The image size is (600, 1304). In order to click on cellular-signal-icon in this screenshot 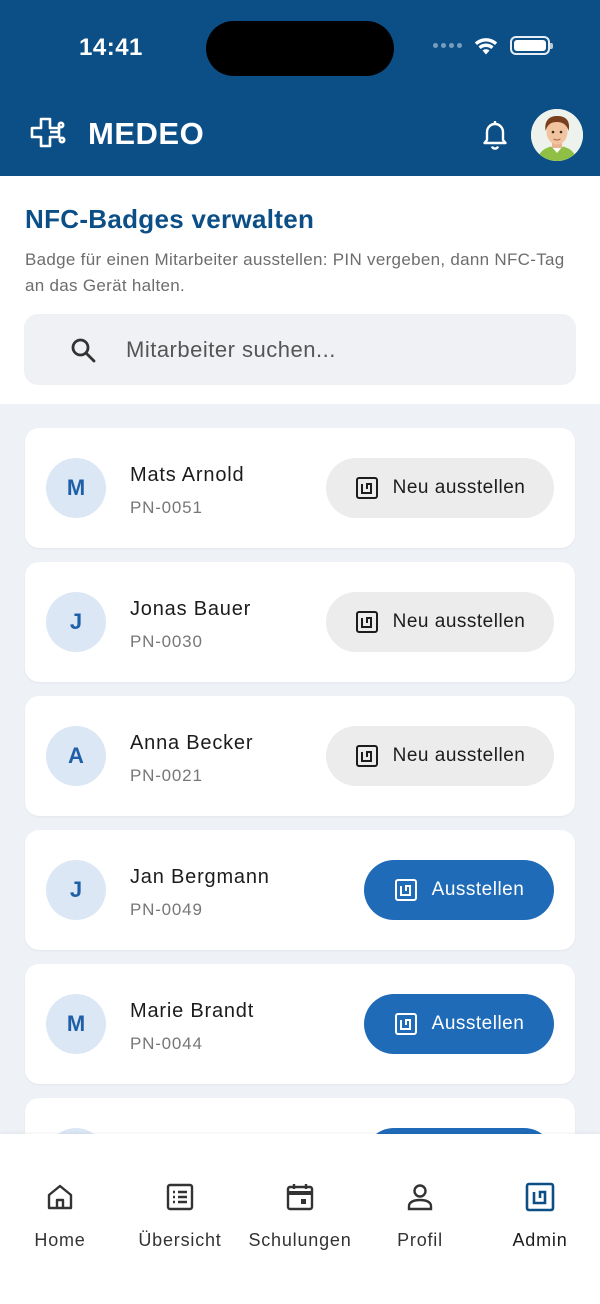, I will do `click(447, 45)`.